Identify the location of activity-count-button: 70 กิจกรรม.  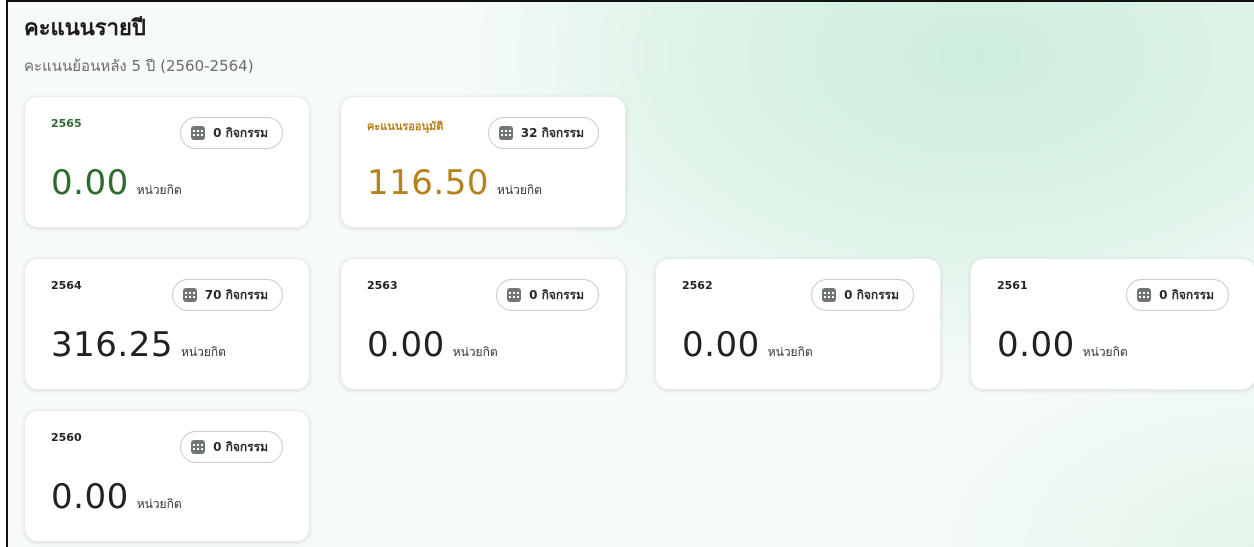
(227, 295).